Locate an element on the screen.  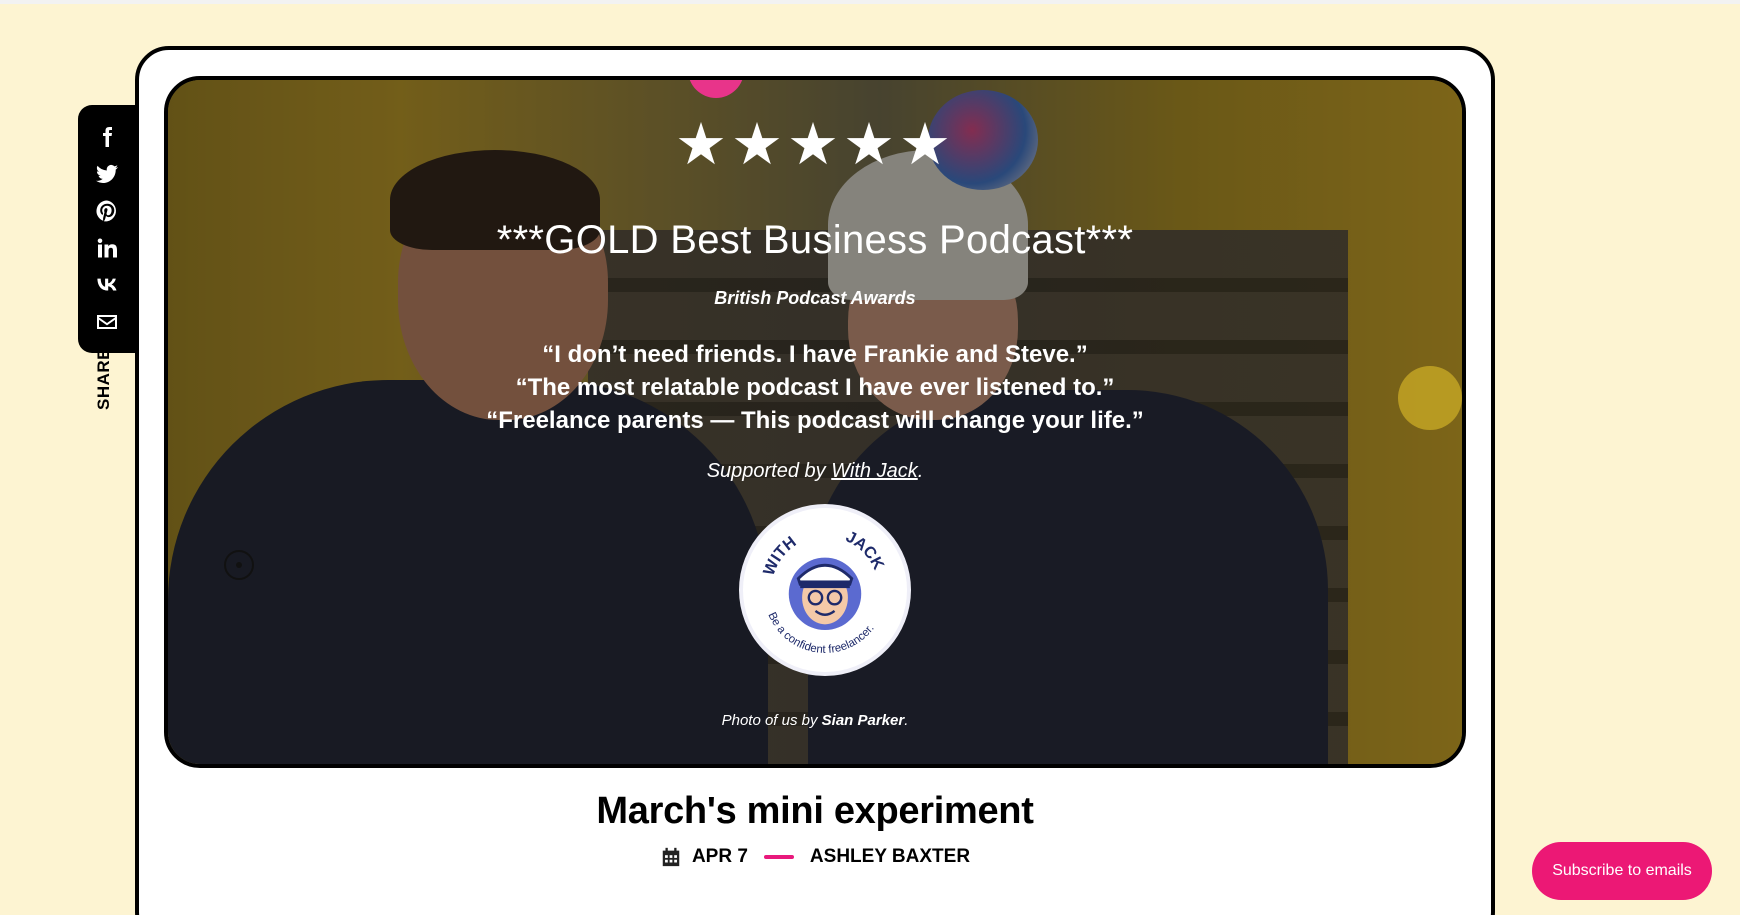
post-author: ASHLEY BAXTER is located at coordinates (890, 857).